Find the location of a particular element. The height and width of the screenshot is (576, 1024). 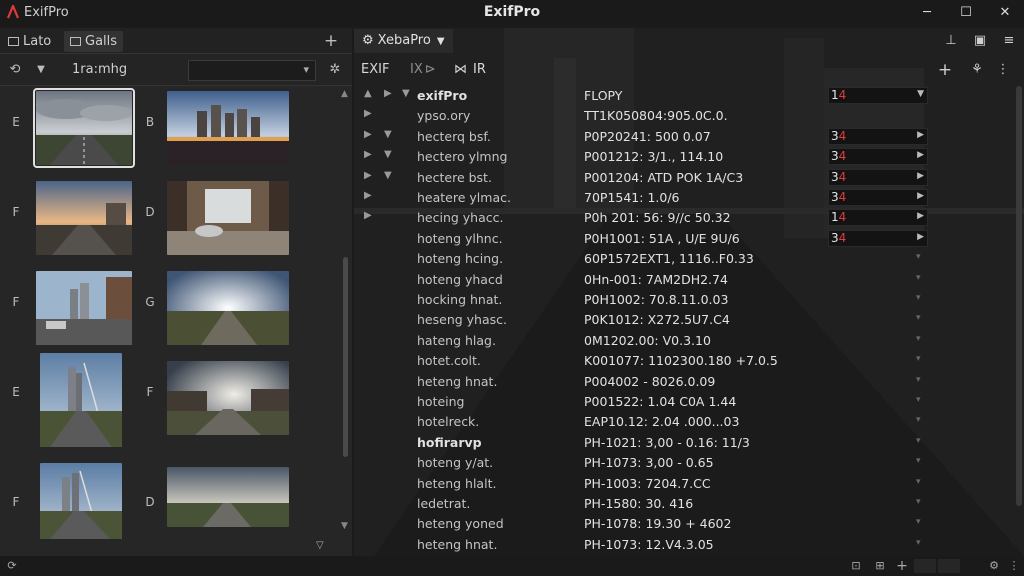

scrollbar-thumb is located at coordinates (345, 357).